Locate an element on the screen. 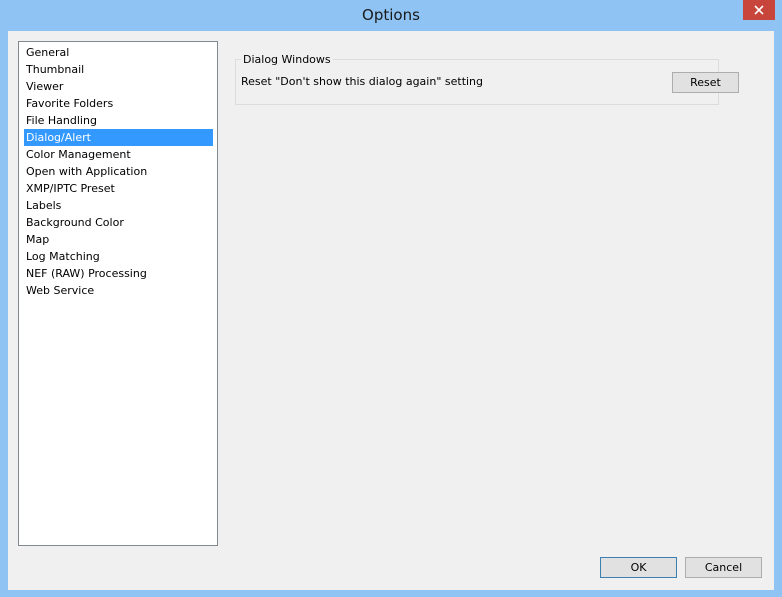 This screenshot has height=597, width=782. list-item-map: Map is located at coordinates (118, 239).